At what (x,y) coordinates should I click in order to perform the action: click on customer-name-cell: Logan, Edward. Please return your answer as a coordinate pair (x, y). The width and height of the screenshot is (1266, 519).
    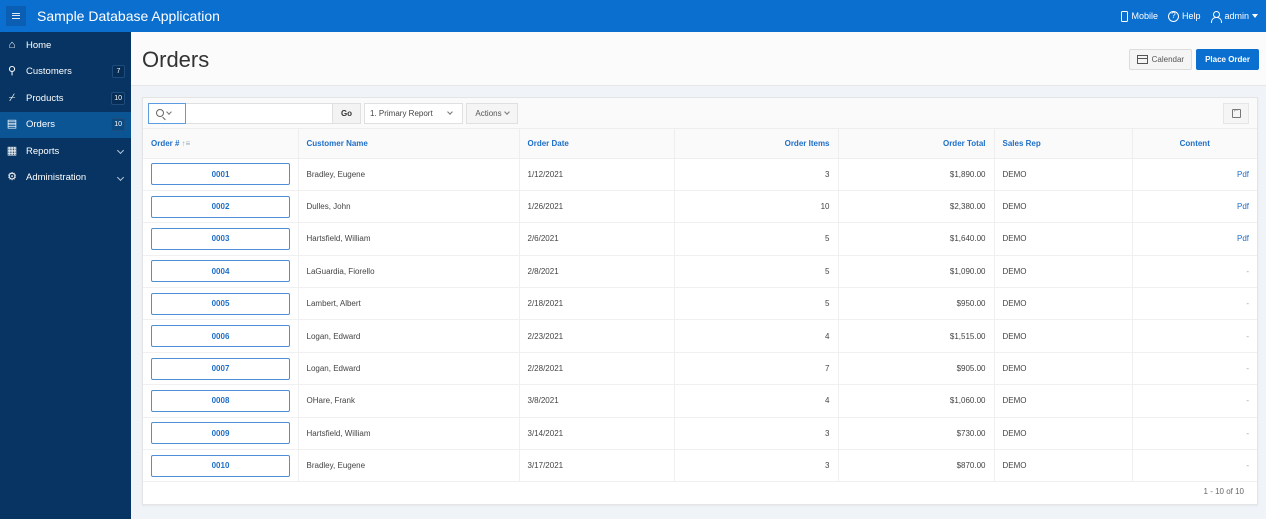
    Looking at the image, I should click on (409, 369).